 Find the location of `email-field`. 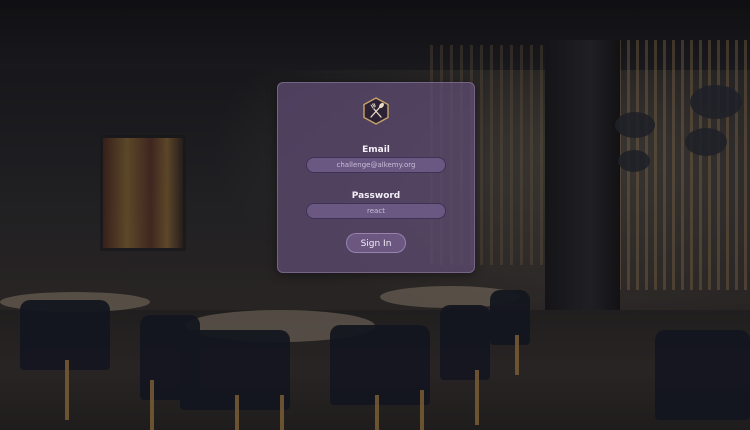

email-field is located at coordinates (376, 165).